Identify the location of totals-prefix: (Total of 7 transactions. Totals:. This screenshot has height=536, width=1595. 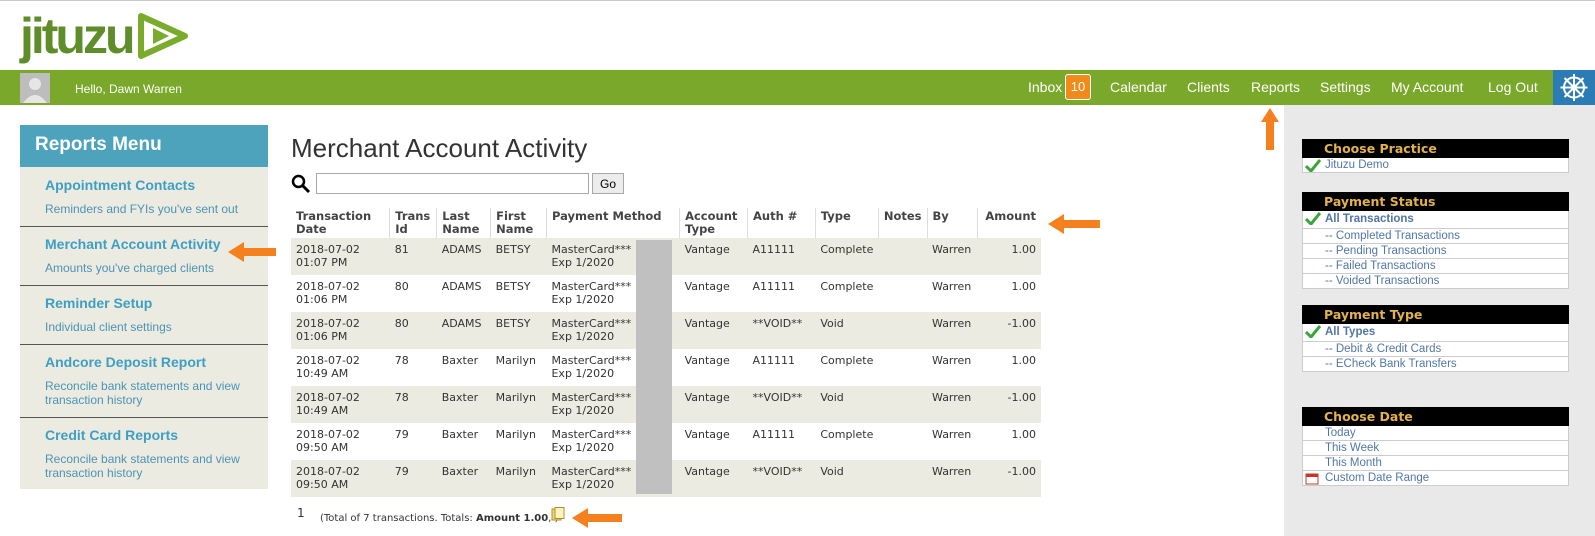
(398, 518).